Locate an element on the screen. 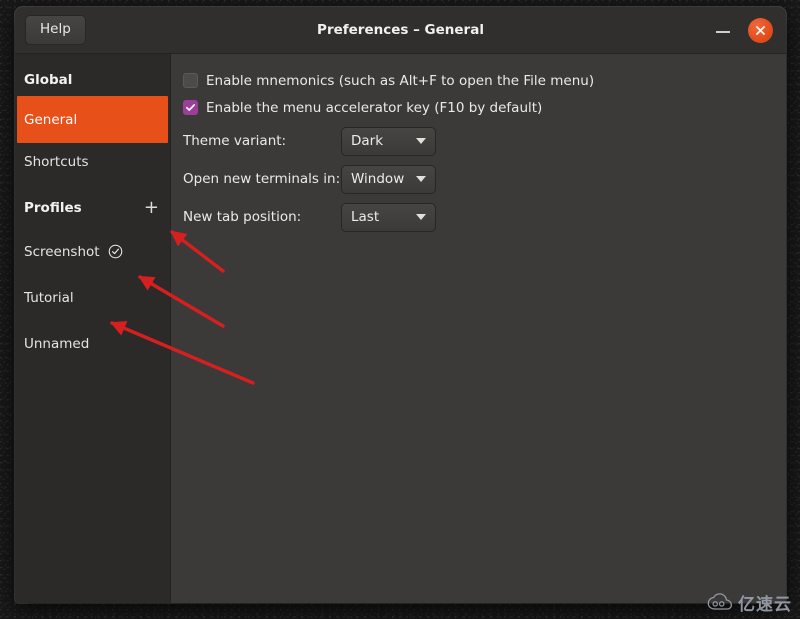 This screenshot has height=619, width=800. checkmark-icon is located at coordinates (190, 107).